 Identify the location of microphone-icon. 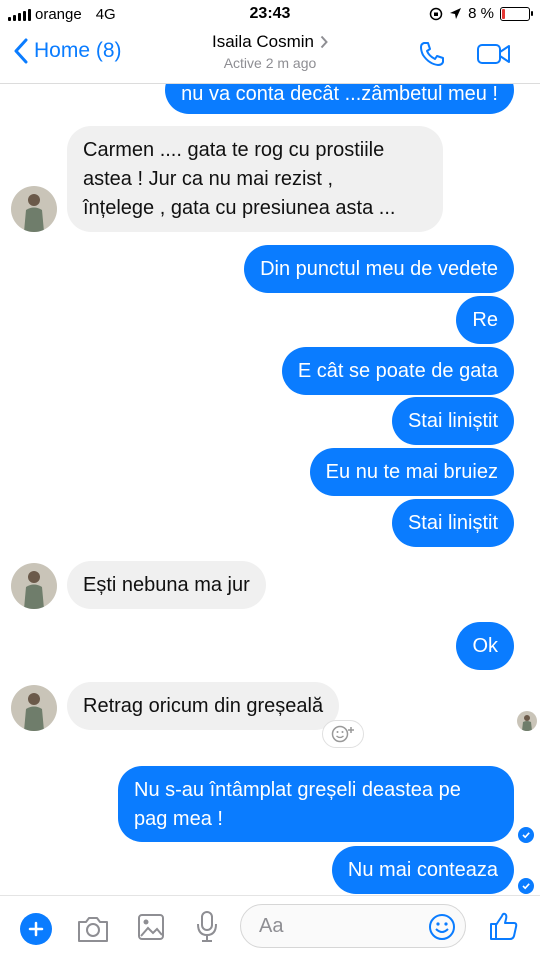
(207, 927).